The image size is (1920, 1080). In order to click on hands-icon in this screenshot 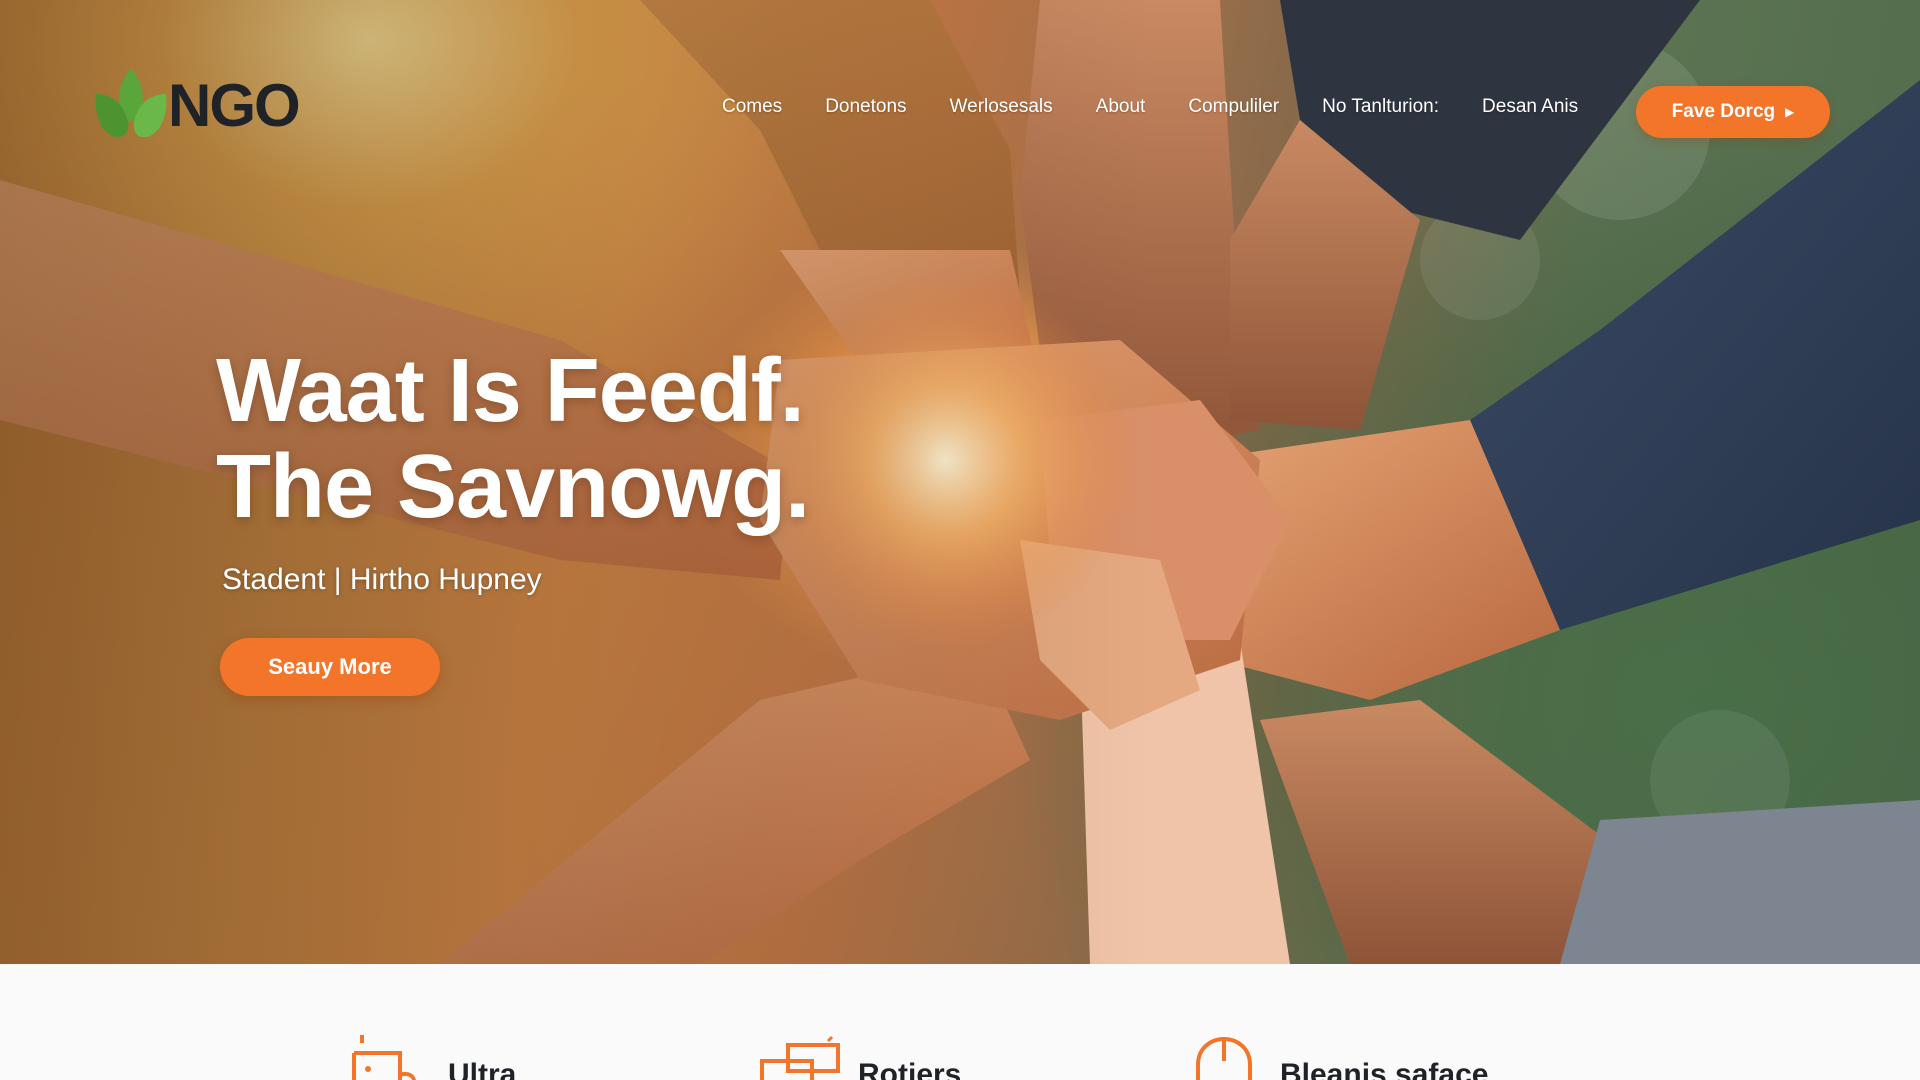, I will do `click(1224, 1058)`.